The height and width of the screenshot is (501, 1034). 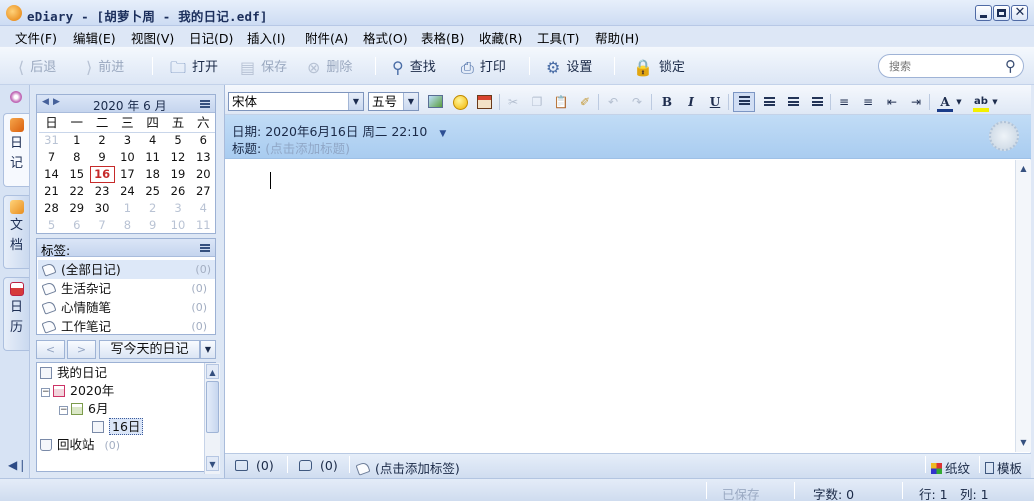 I want to click on calendar-day: 28, so click(x=51, y=208).